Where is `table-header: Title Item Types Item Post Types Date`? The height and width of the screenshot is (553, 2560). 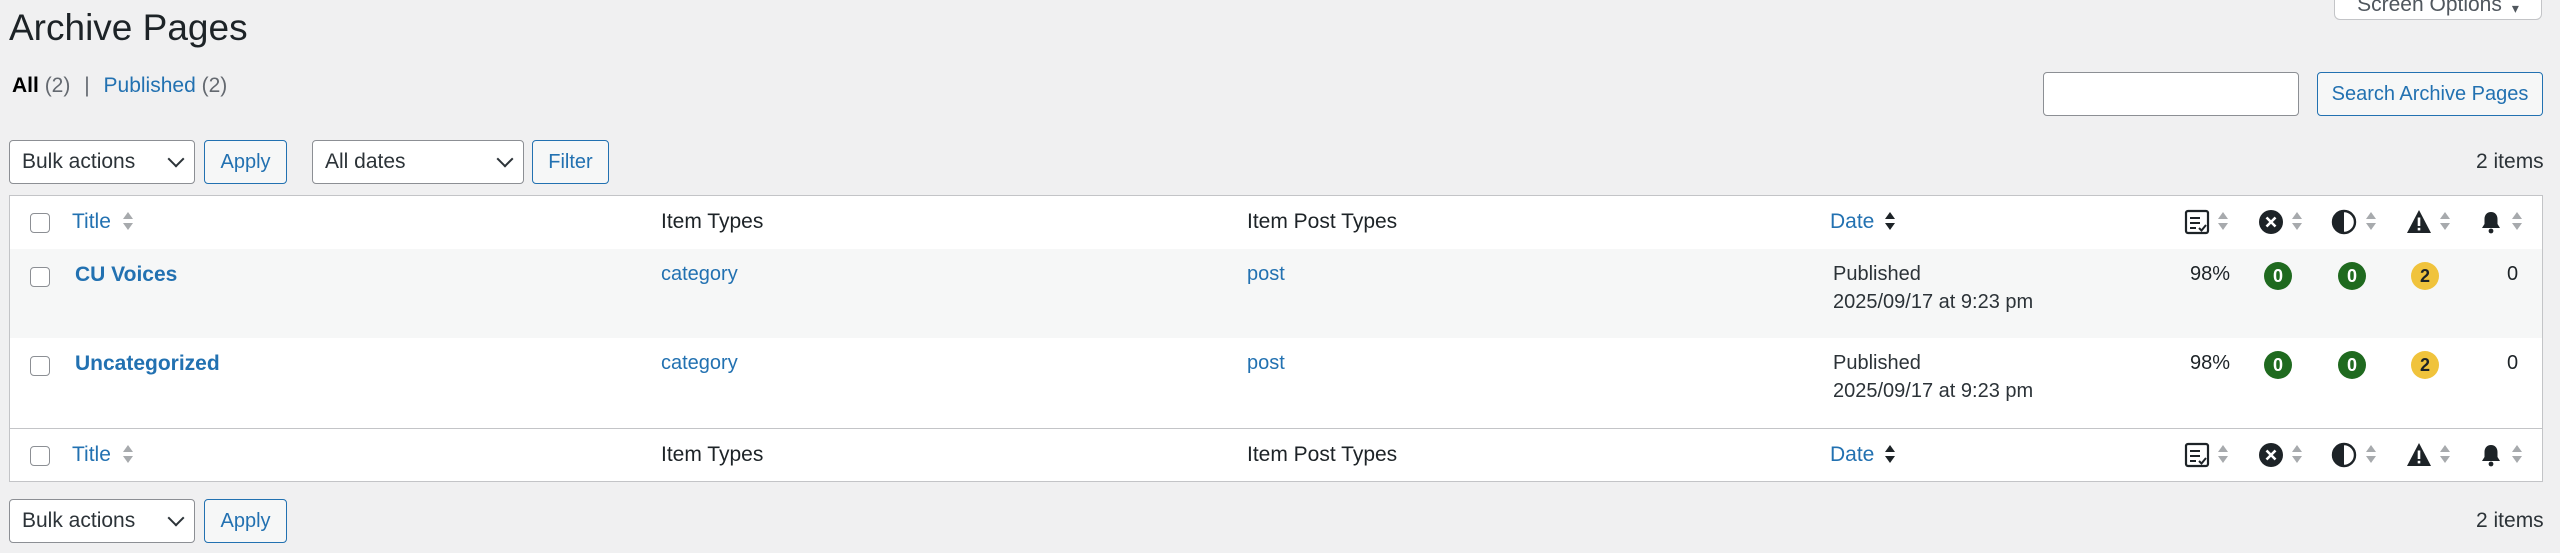
table-header: Title Item Types Item Post Types Date is located at coordinates (1276, 223).